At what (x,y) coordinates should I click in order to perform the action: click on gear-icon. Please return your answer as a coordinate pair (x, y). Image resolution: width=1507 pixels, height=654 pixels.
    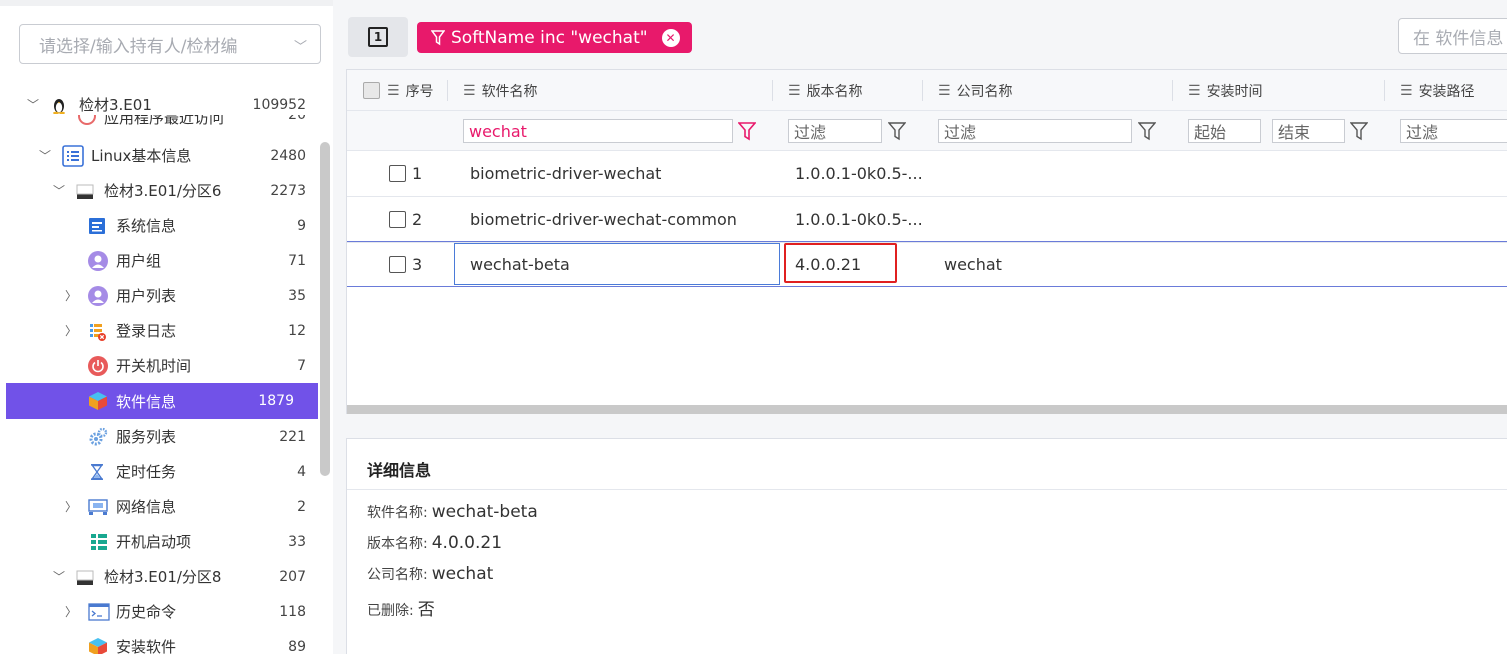
    Looking at the image, I should click on (98, 437).